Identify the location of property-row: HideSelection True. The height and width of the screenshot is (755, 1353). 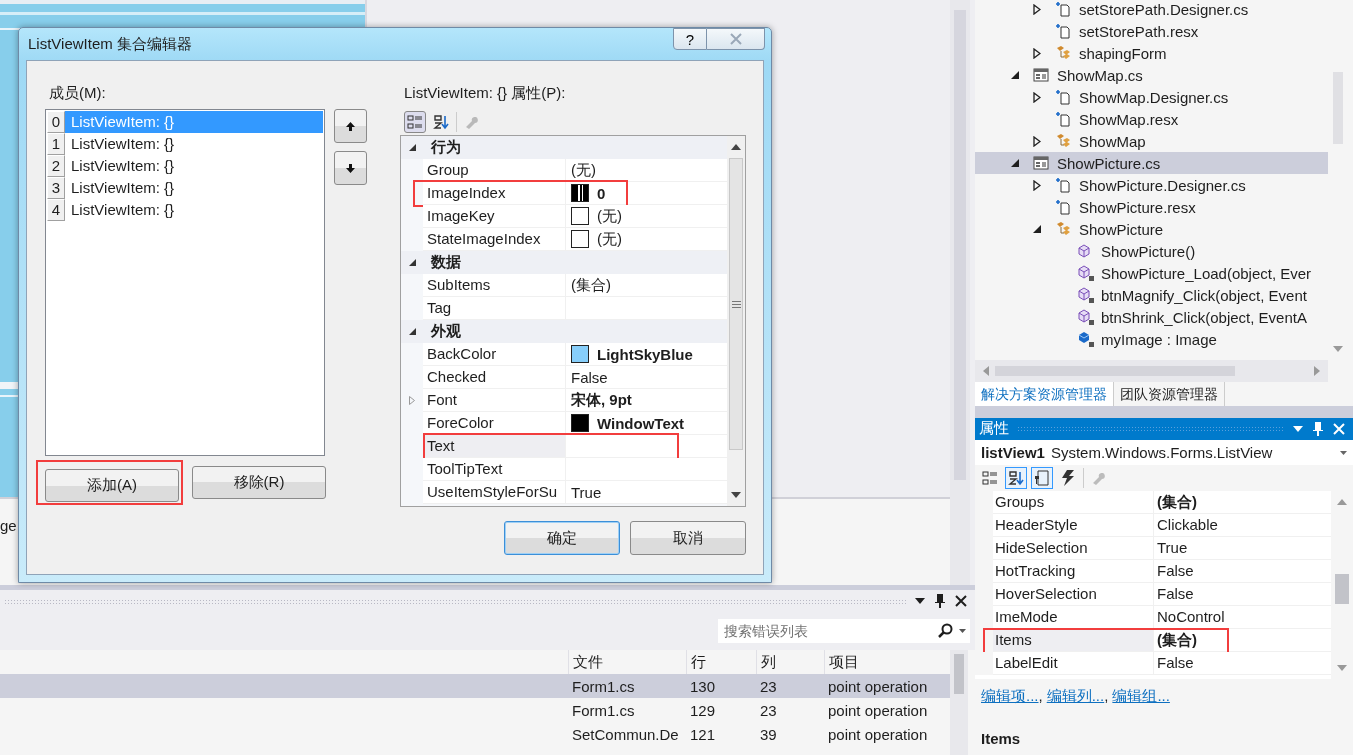
(1153, 549).